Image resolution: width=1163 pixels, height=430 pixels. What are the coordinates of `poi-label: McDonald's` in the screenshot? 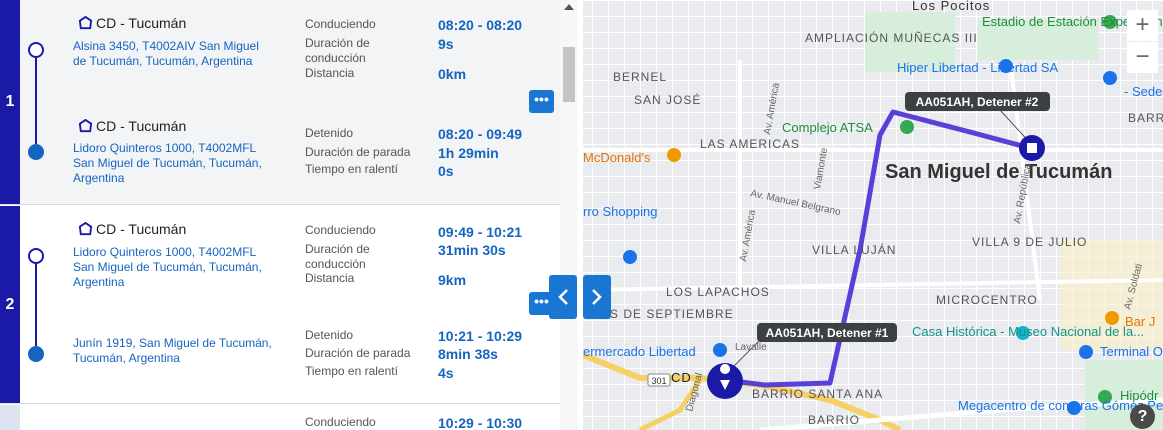 It's located at (617, 157).